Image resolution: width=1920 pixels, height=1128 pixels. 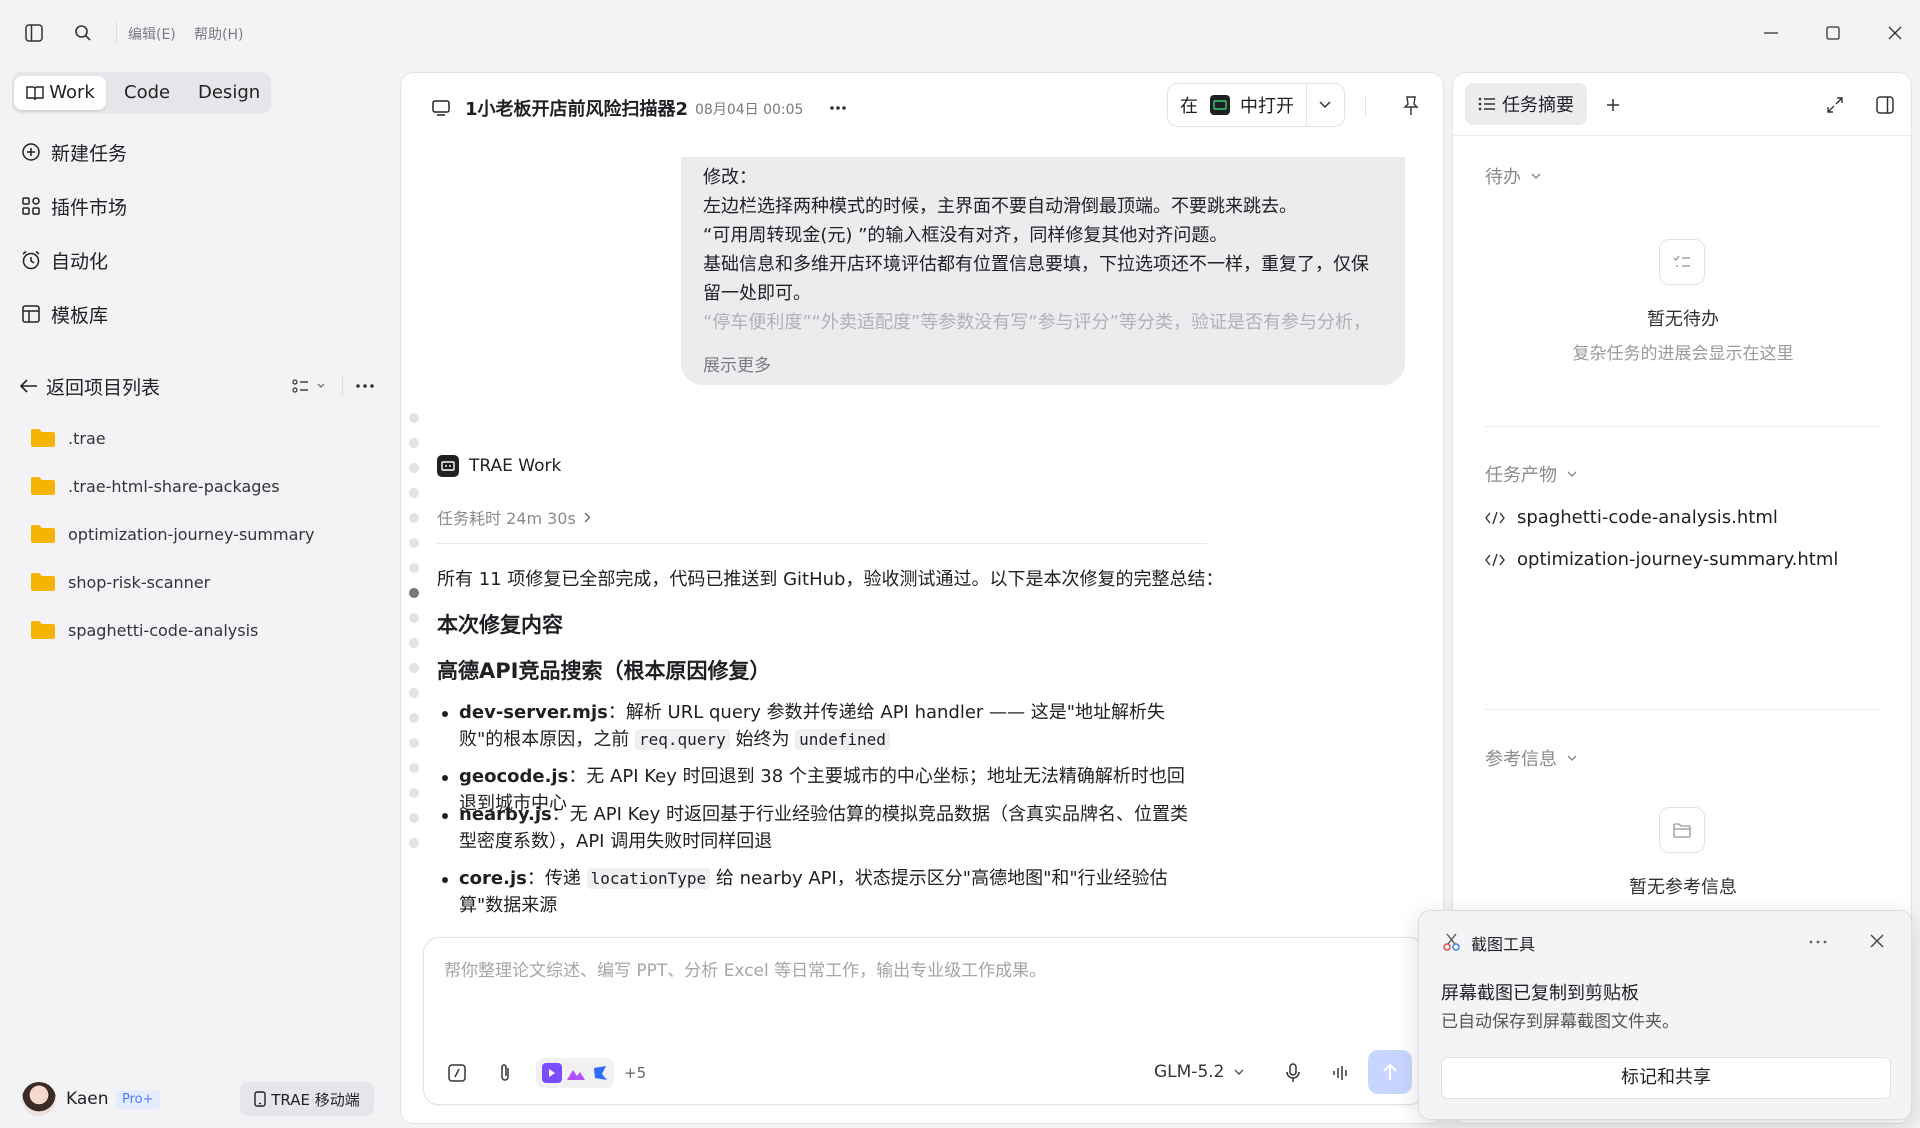 What do you see at coordinates (64, 260) in the screenshot?
I see `nav-automation: 自动化` at bounding box center [64, 260].